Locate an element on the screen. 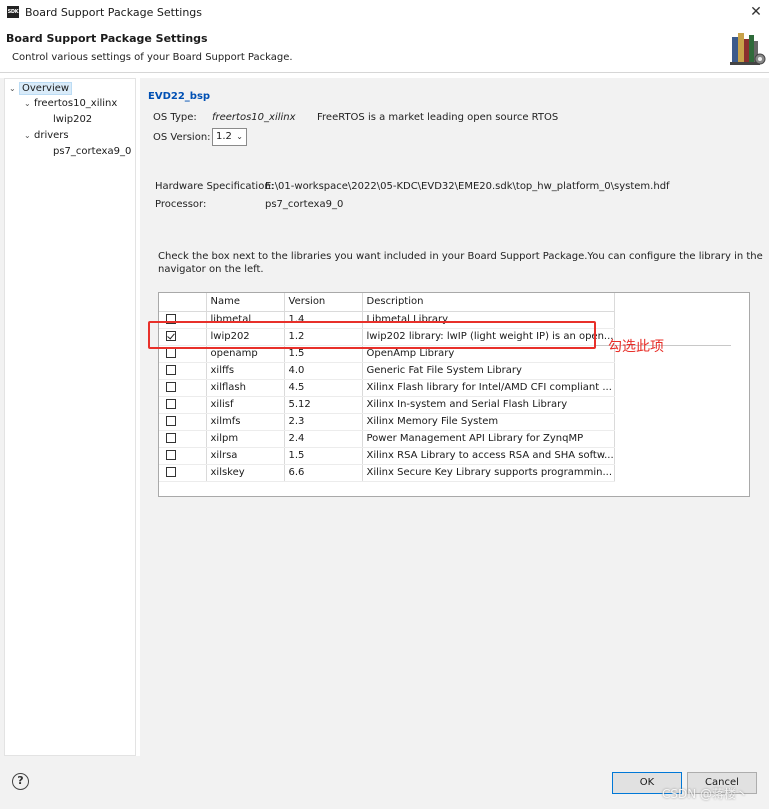 The width and height of the screenshot is (769, 809). sdk-logo-icon: SDK is located at coordinates (13, 12).